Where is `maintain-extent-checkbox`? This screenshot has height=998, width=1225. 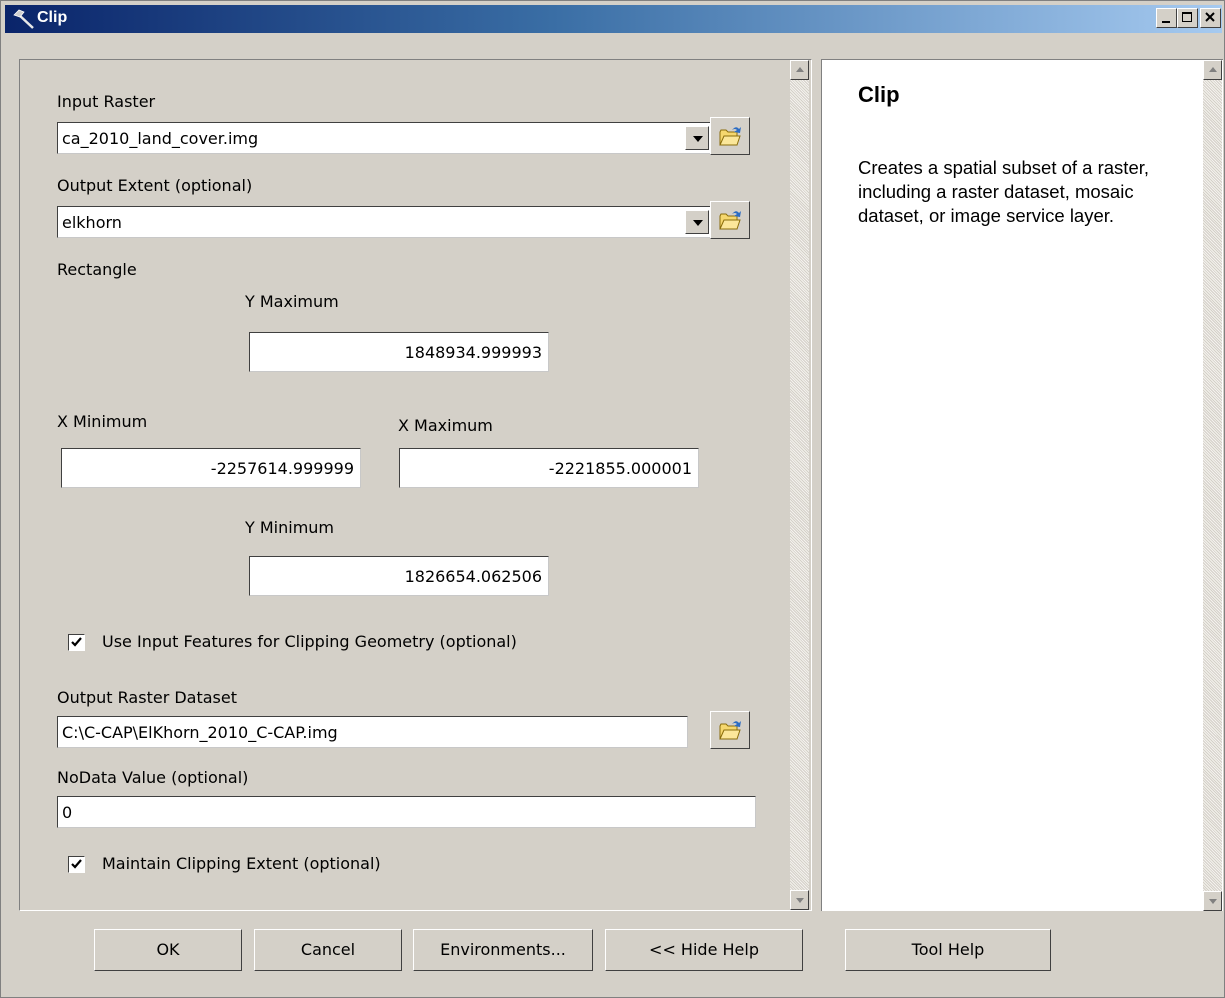
maintain-extent-checkbox is located at coordinates (76, 864).